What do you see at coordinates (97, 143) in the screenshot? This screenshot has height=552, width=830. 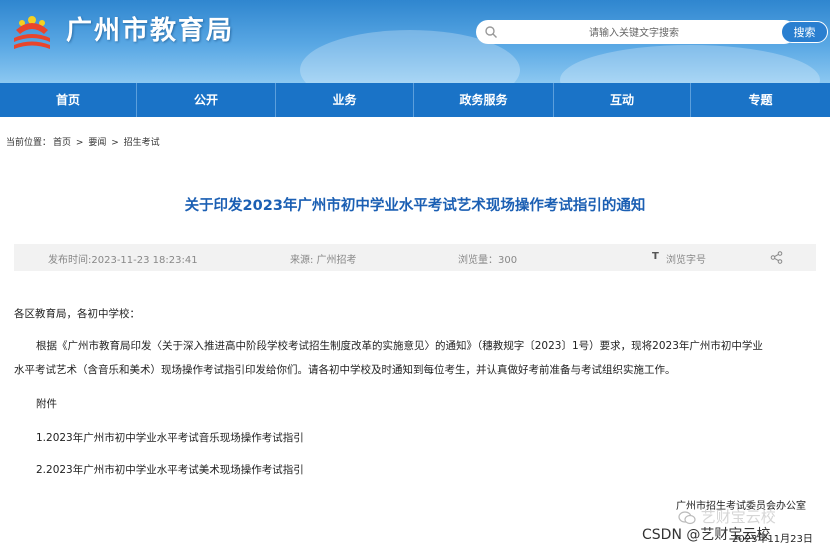 I see `breadcrumb-item-news: 要闻` at bounding box center [97, 143].